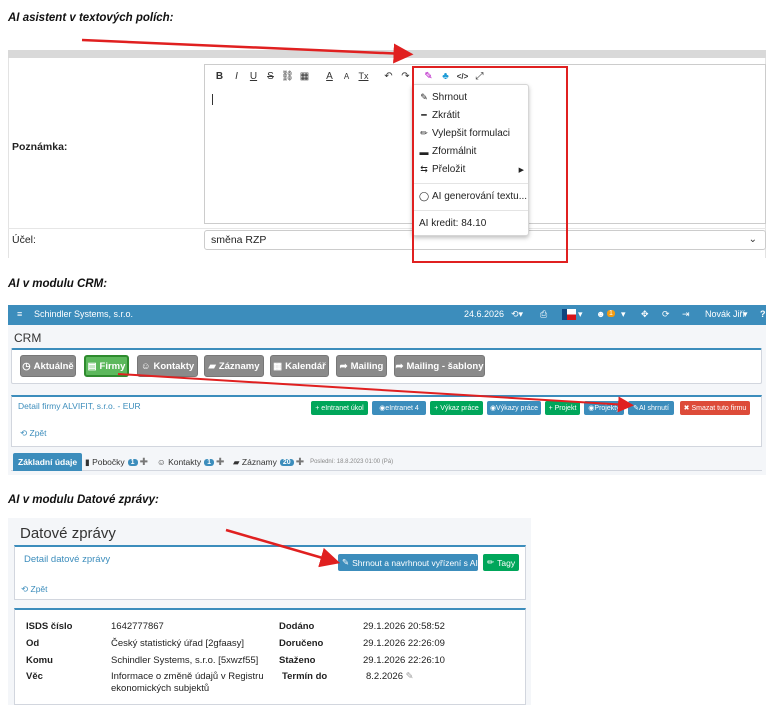 This screenshot has height=705, width=769. What do you see at coordinates (543, 314) in the screenshot?
I see `print-icon: ⎙` at bounding box center [543, 314].